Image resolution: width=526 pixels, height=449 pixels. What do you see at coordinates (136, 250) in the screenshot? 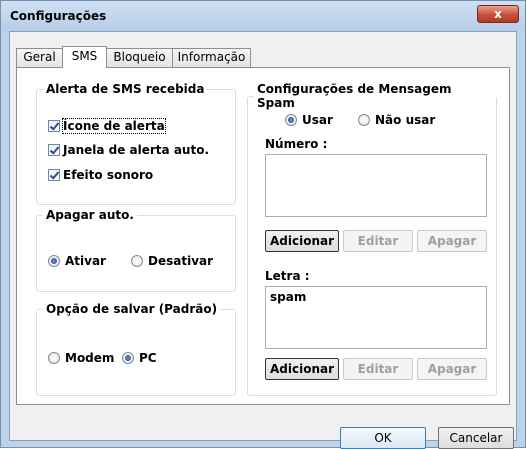
I see `auto-delete-group: Apagar auto.` at bounding box center [136, 250].